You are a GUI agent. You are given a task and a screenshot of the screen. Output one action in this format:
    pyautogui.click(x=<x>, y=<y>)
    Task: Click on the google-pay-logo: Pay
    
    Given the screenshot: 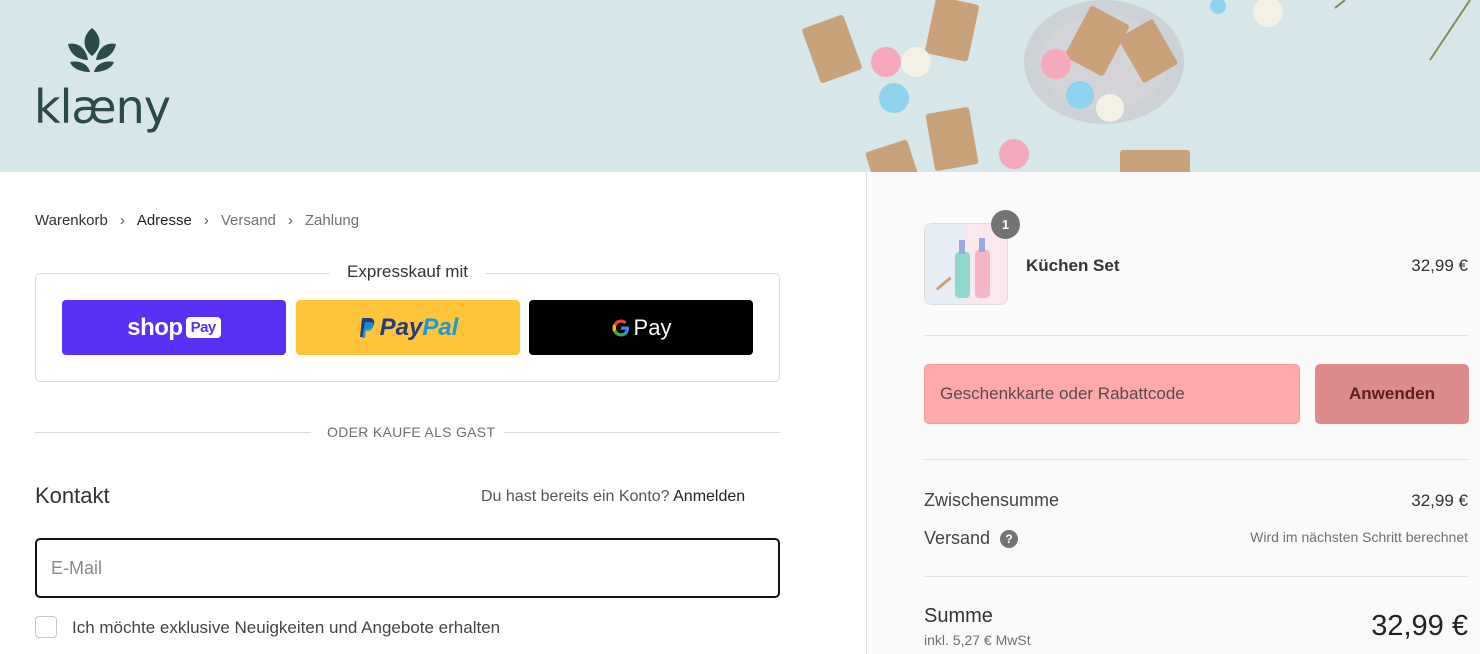 What is the action you would take?
    pyautogui.click(x=641, y=327)
    